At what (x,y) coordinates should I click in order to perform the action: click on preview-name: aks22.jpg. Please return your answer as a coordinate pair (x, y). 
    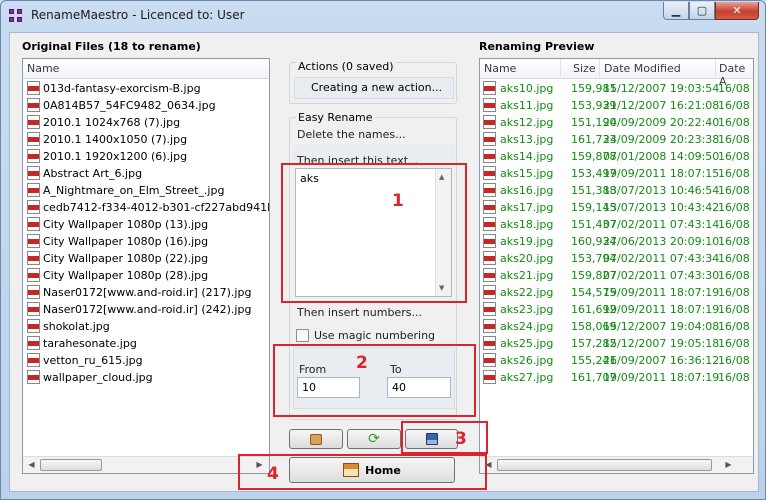
    Looking at the image, I should click on (527, 292).